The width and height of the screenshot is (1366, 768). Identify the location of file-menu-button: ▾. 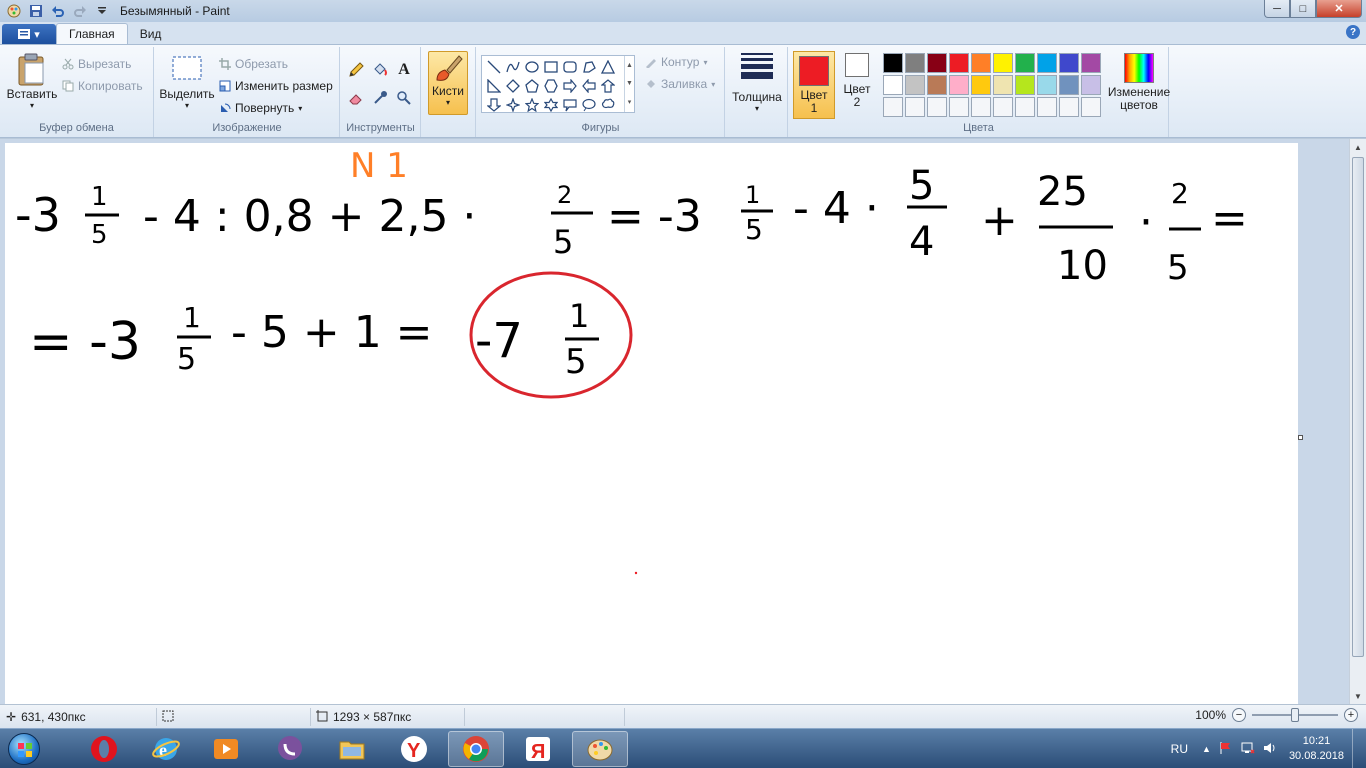
(29, 34).